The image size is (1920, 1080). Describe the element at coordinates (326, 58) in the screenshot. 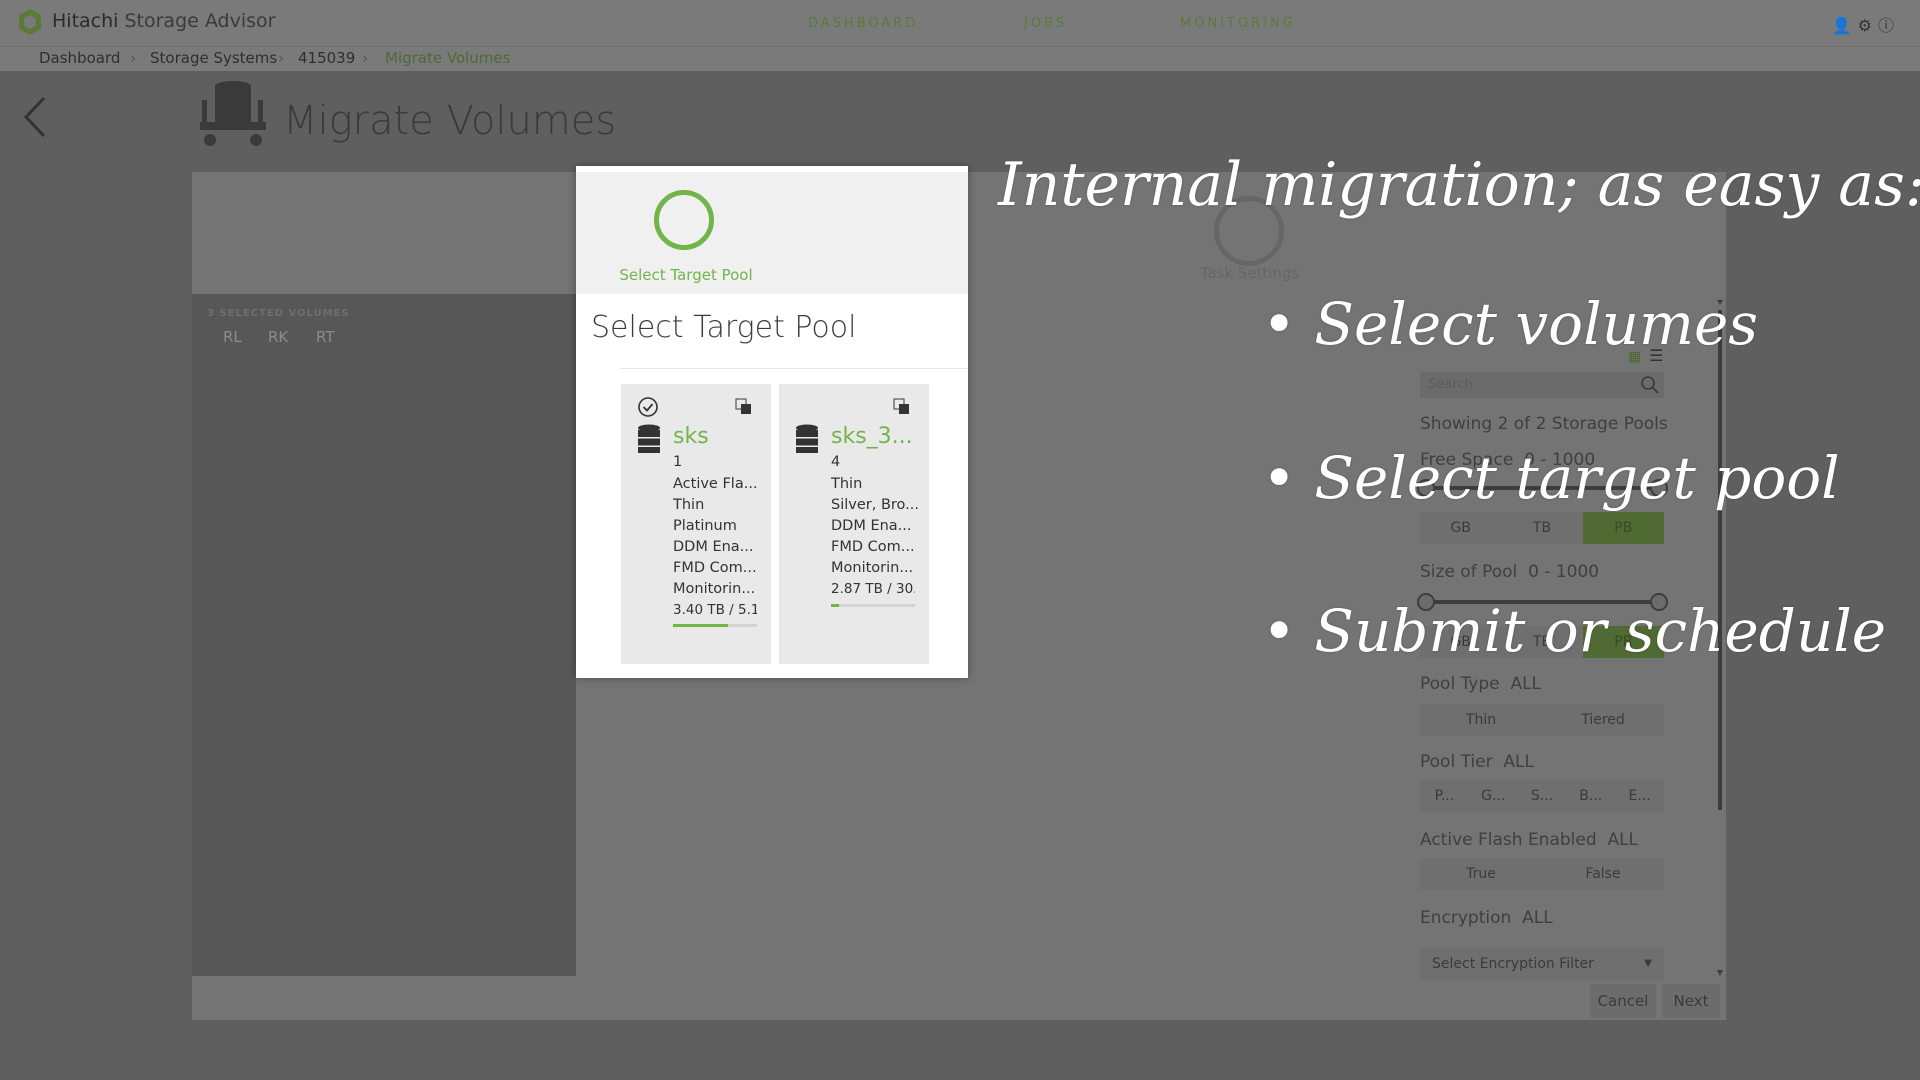

I see `breadcrumb-system-id: 415039` at that location.